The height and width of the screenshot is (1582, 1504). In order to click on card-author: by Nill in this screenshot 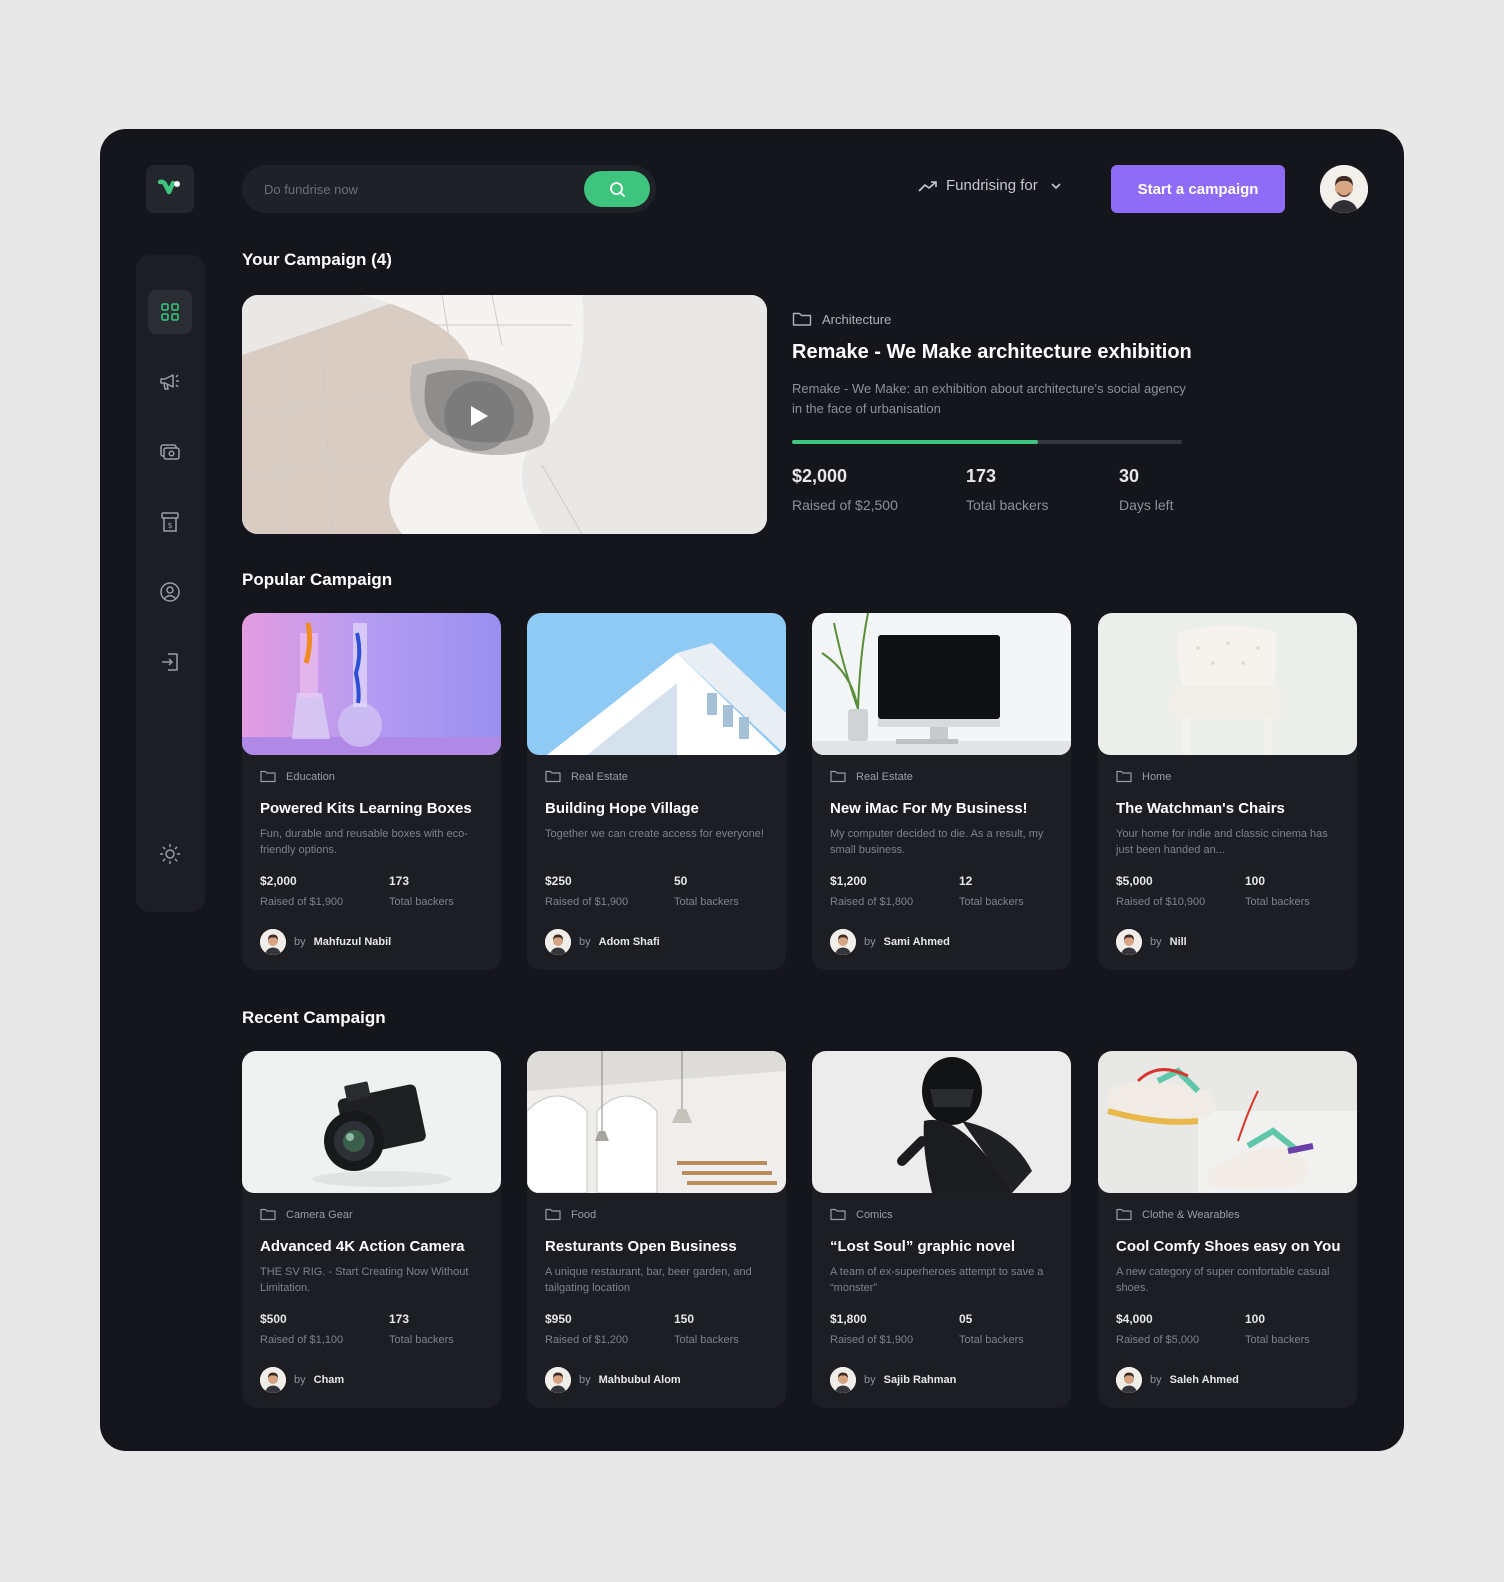, I will do `click(1151, 942)`.